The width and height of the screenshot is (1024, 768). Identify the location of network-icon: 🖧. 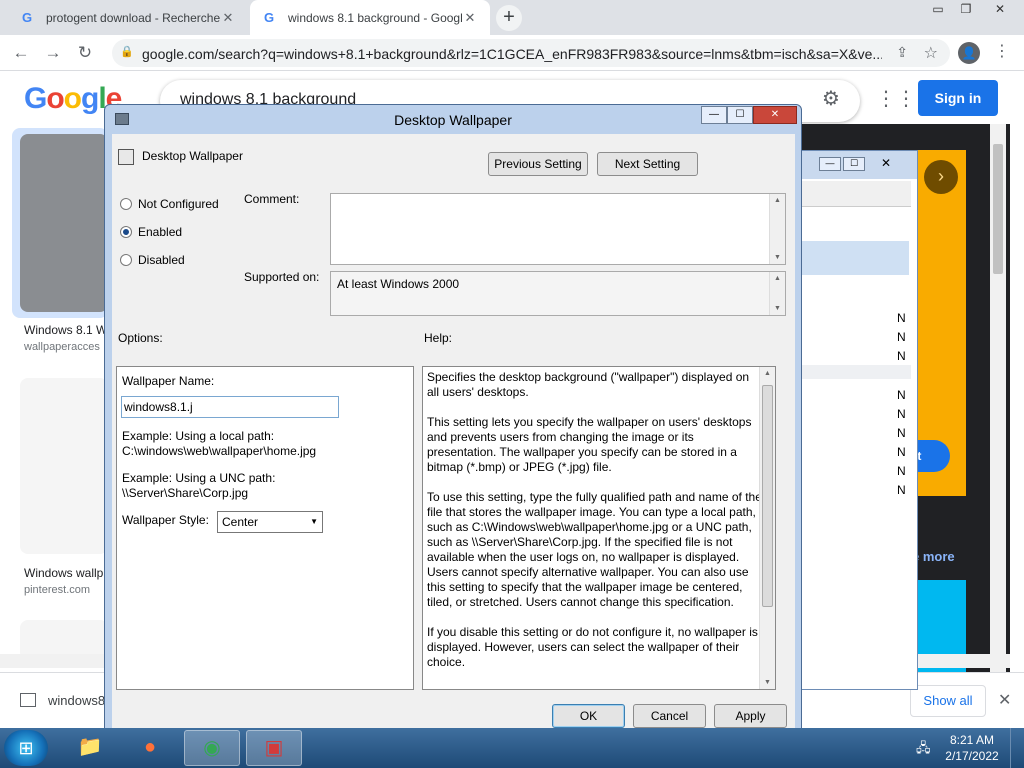
(923, 750).